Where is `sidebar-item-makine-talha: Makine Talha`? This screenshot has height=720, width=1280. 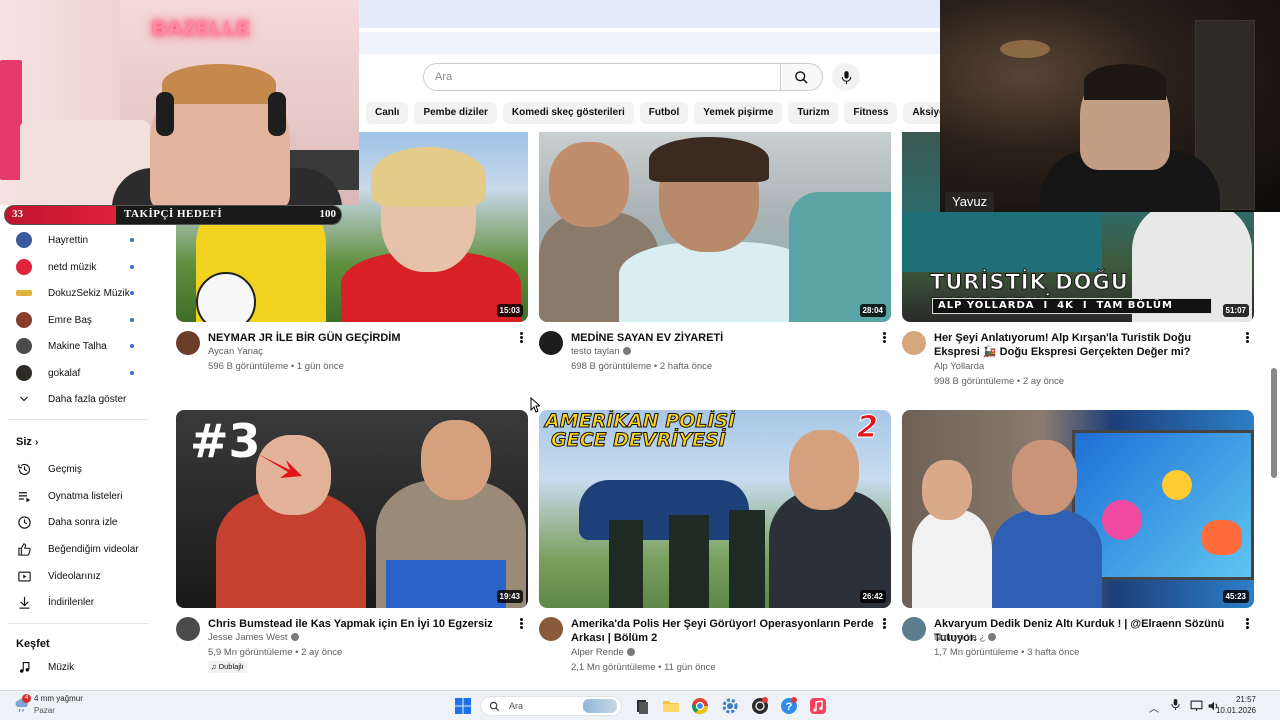 sidebar-item-makine-talha: Makine Talha is located at coordinates (80, 346).